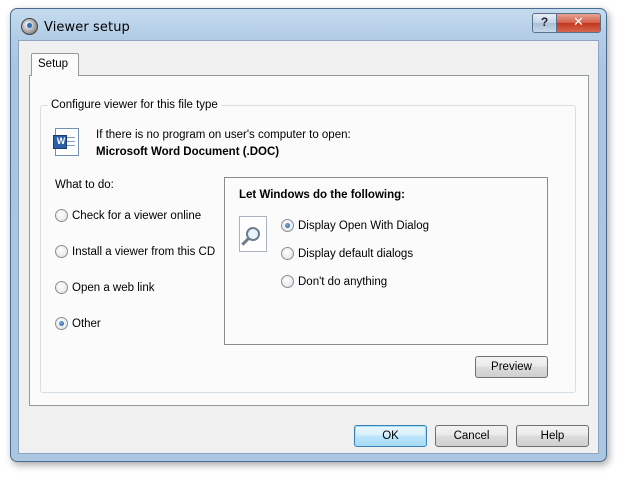 This screenshot has width=624, height=479. I want to click on radio-label: Install a viewer from this CD, so click(144, 251).